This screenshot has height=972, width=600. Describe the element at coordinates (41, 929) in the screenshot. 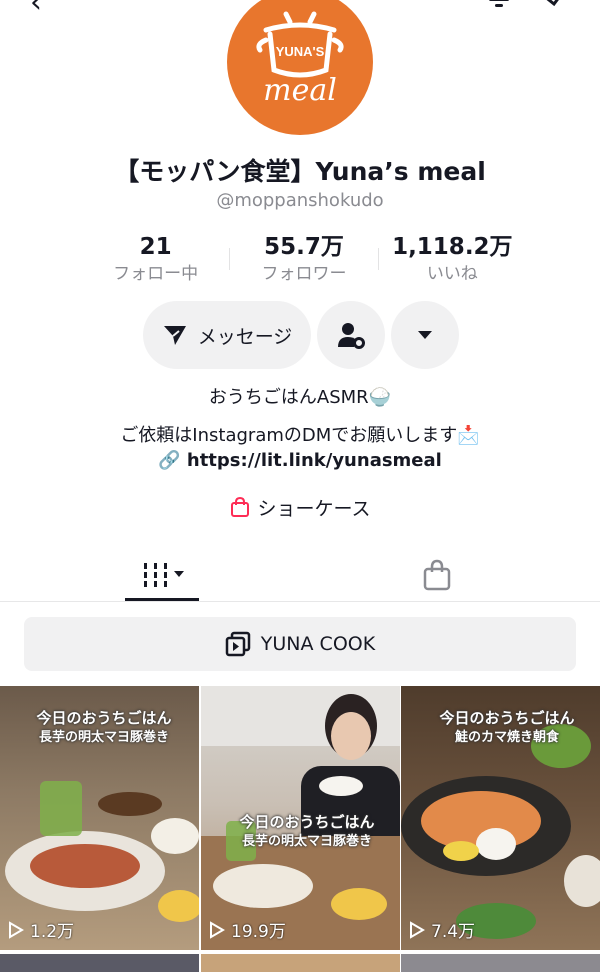

I see `view-count: 1.2万` at that location.